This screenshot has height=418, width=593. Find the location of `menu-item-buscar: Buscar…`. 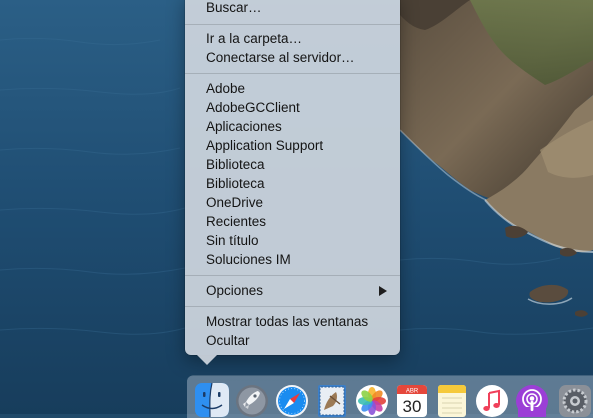

menu-item-buscar: Buscar… is located at coordinates (234, 8).